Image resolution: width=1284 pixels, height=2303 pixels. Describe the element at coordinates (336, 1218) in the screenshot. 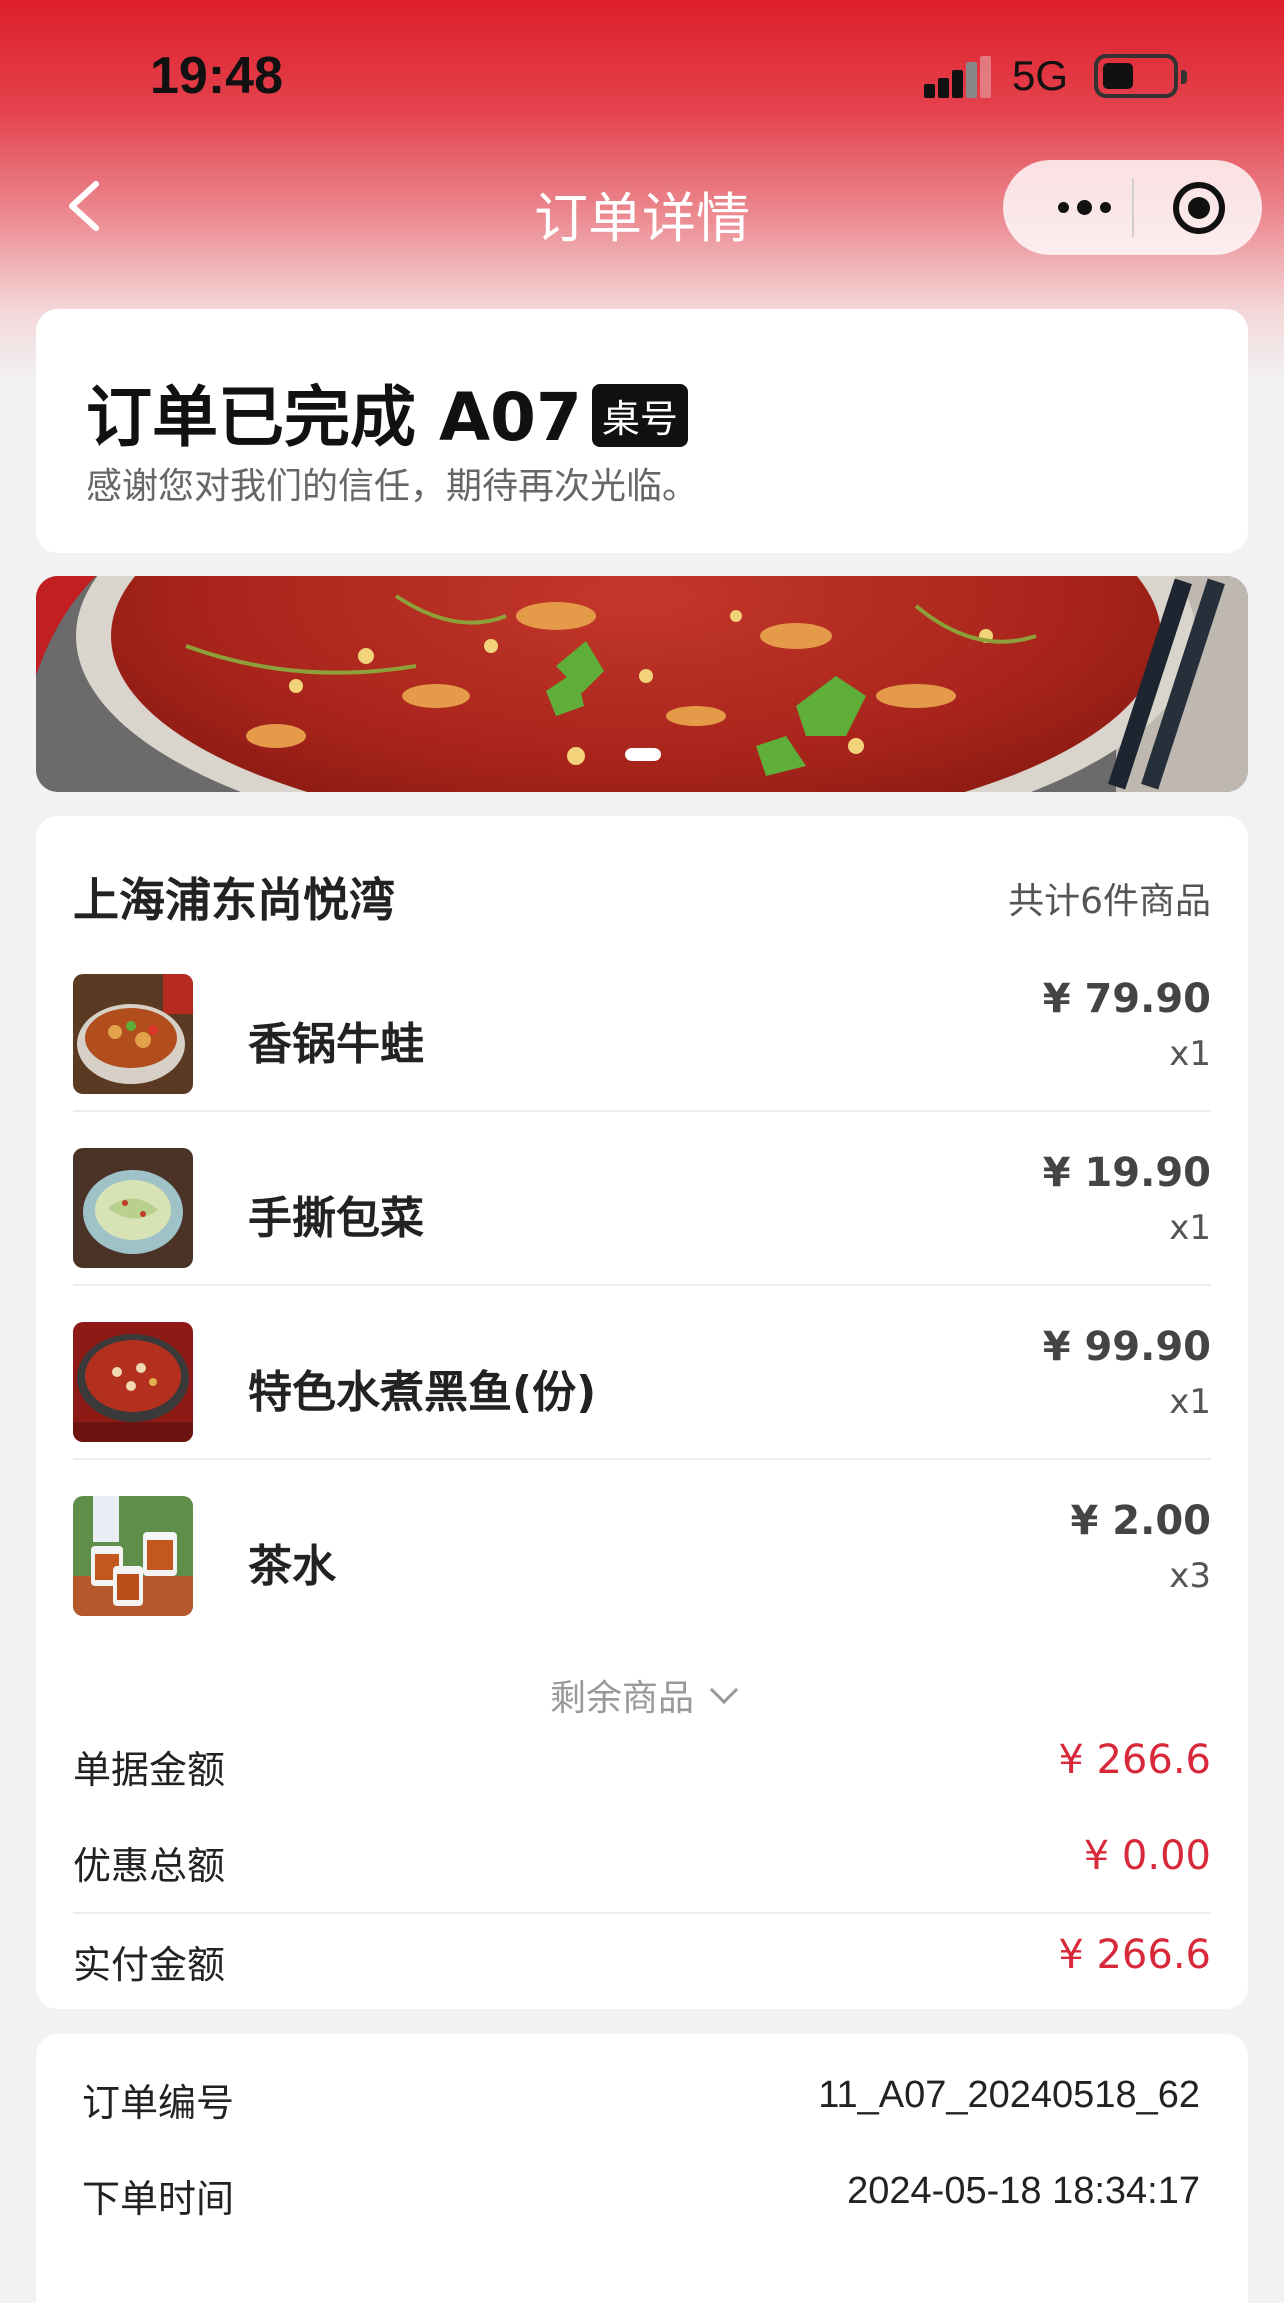

I see `item-name: 手撕包菜` at that location.